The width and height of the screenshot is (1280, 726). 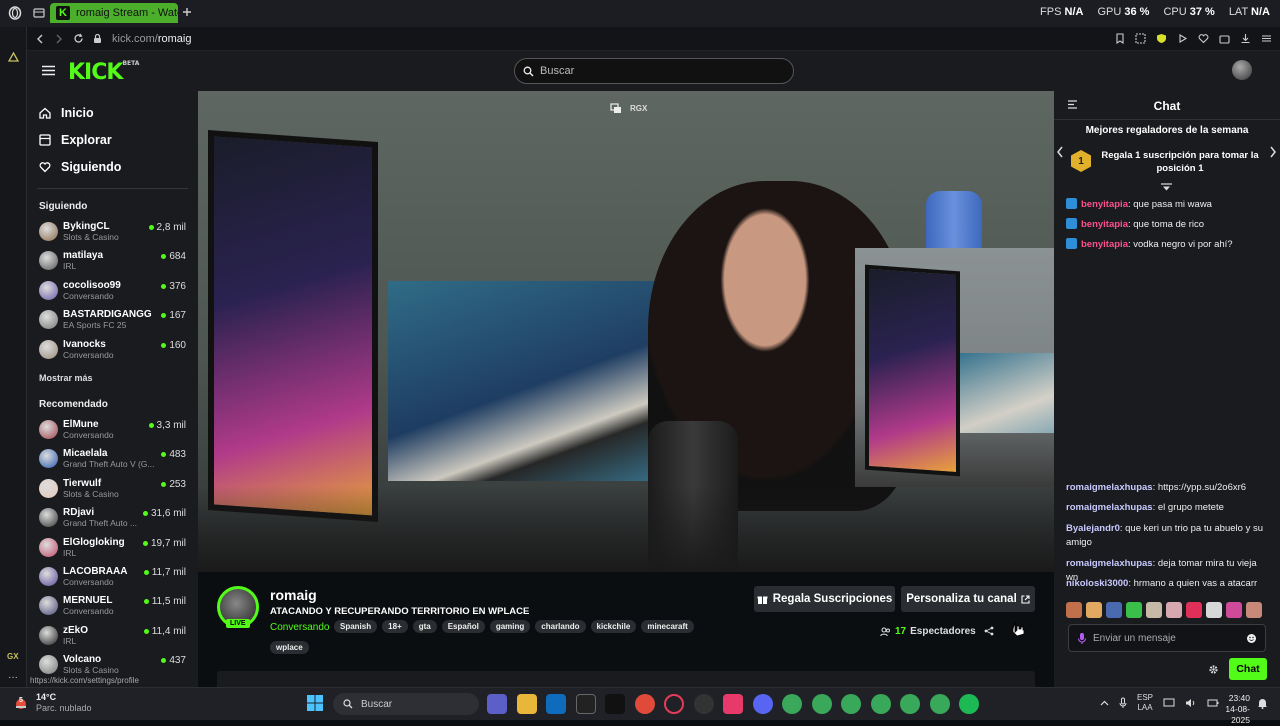 I want to click on sidebar-channel-item: zEkO IRL 11,4 mil, so click(x=112, y=636).